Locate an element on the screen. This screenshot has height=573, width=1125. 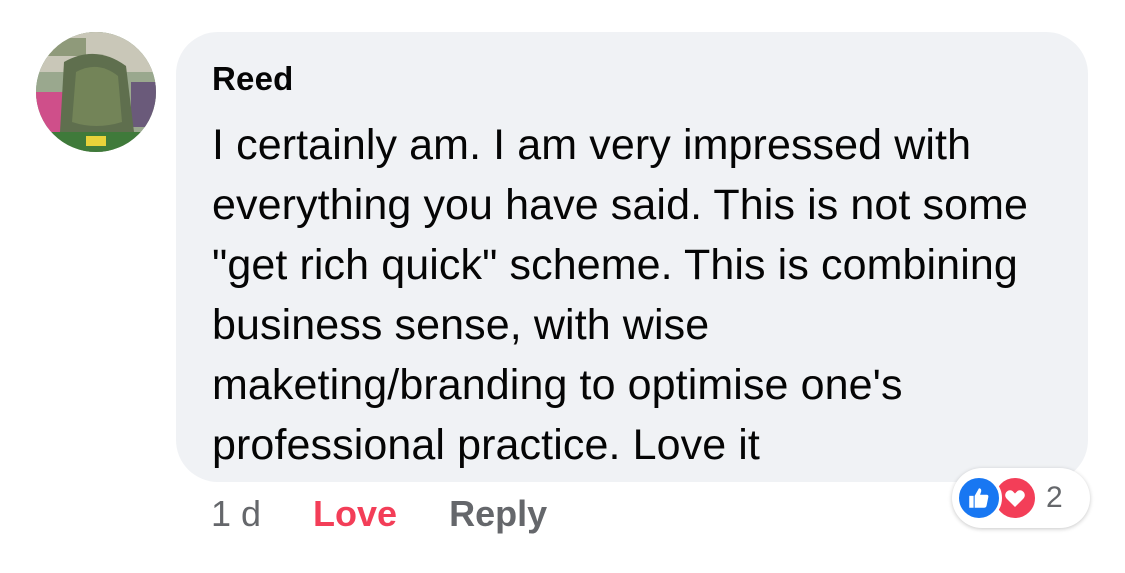
comment-timestamp: 1 d is located at coordinates (236, 514).